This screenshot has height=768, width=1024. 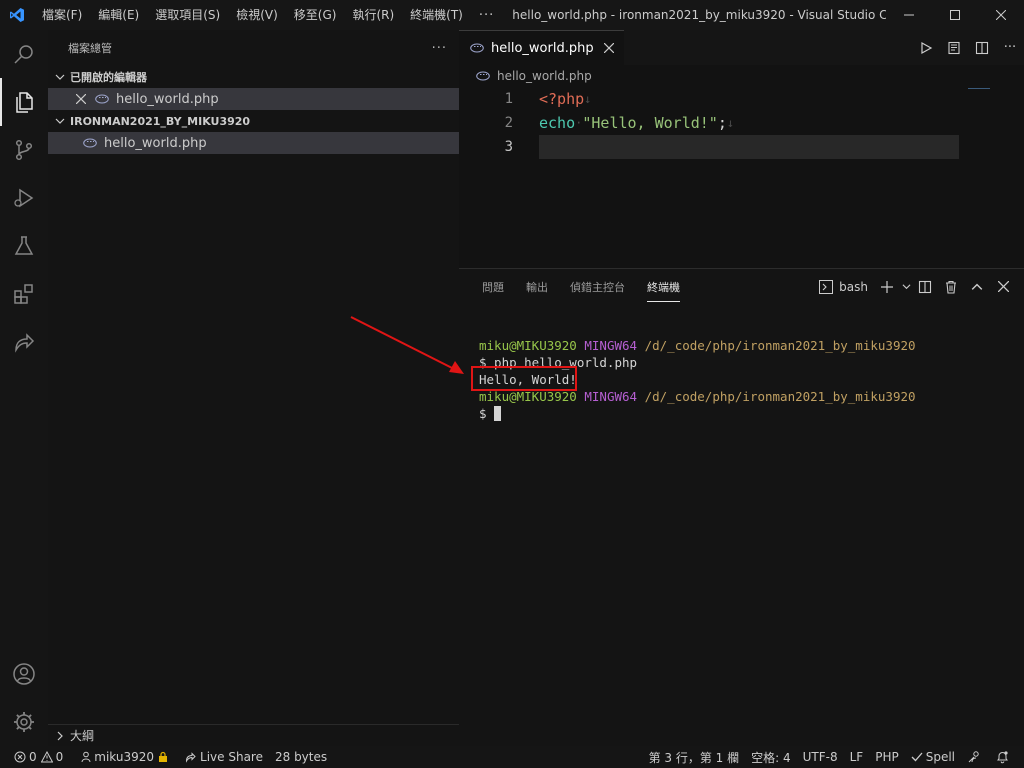 I want to click on status-cursor-position: 第 3 行，第 1 欄, so click(x=694, y=757).